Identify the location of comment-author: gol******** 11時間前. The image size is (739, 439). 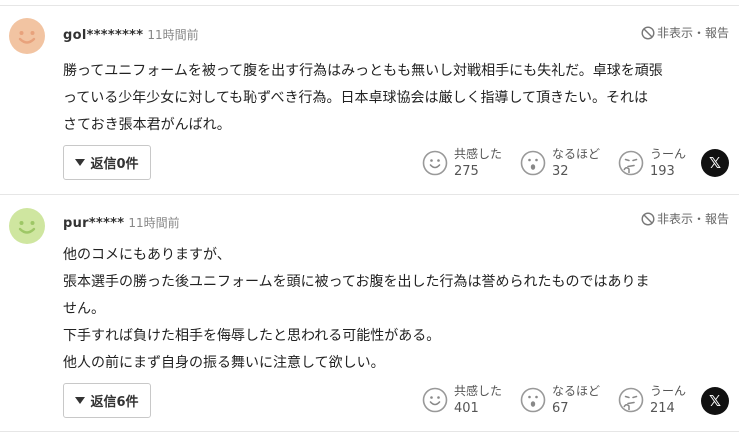
(131, 34).